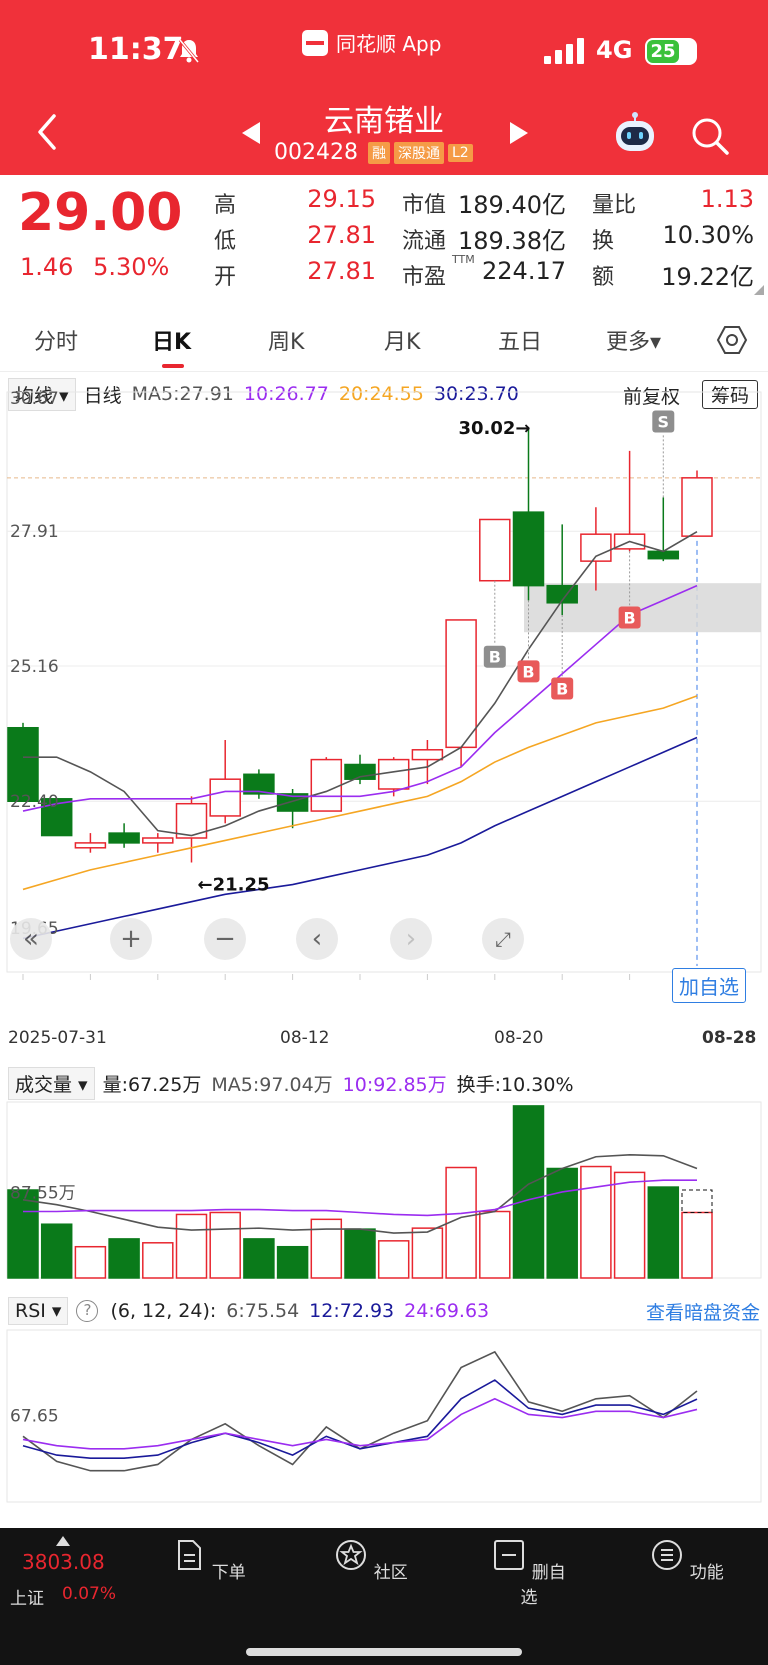 The image size is (768, 1665). What do you see at coordinates (100, 213) in the screenshot?
I see `last-price: 29.00` at bounding box center [100, 213].